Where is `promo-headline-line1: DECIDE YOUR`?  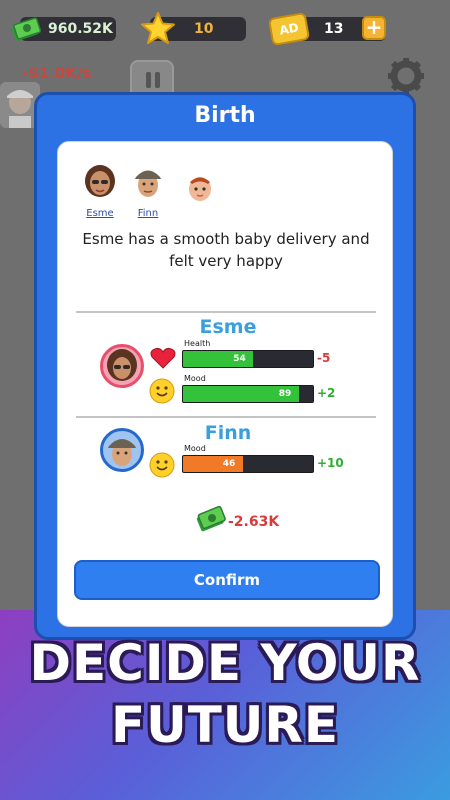
promo-headline-line1: DECIDE YOUR is located at coordinates (225, 663).